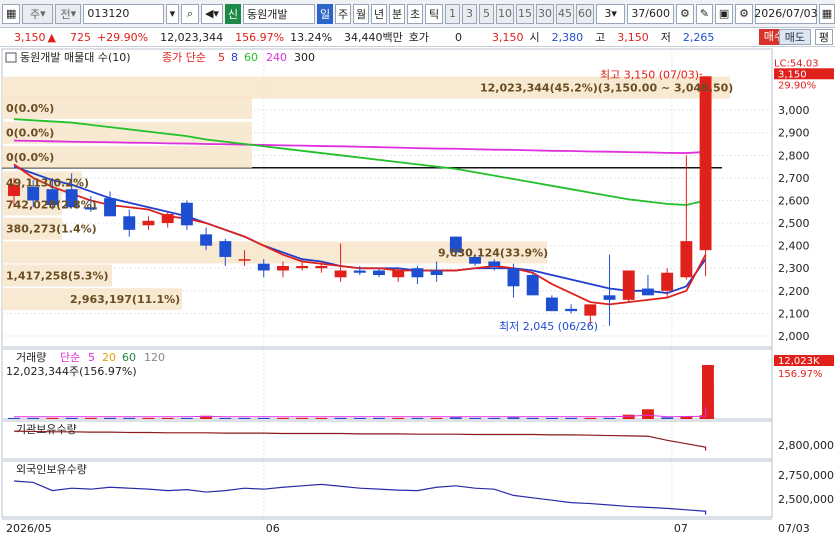  Describe the element at coordinates (11, 13) in the screenshot. I see `menu-grid-icon: ▦` at that location.